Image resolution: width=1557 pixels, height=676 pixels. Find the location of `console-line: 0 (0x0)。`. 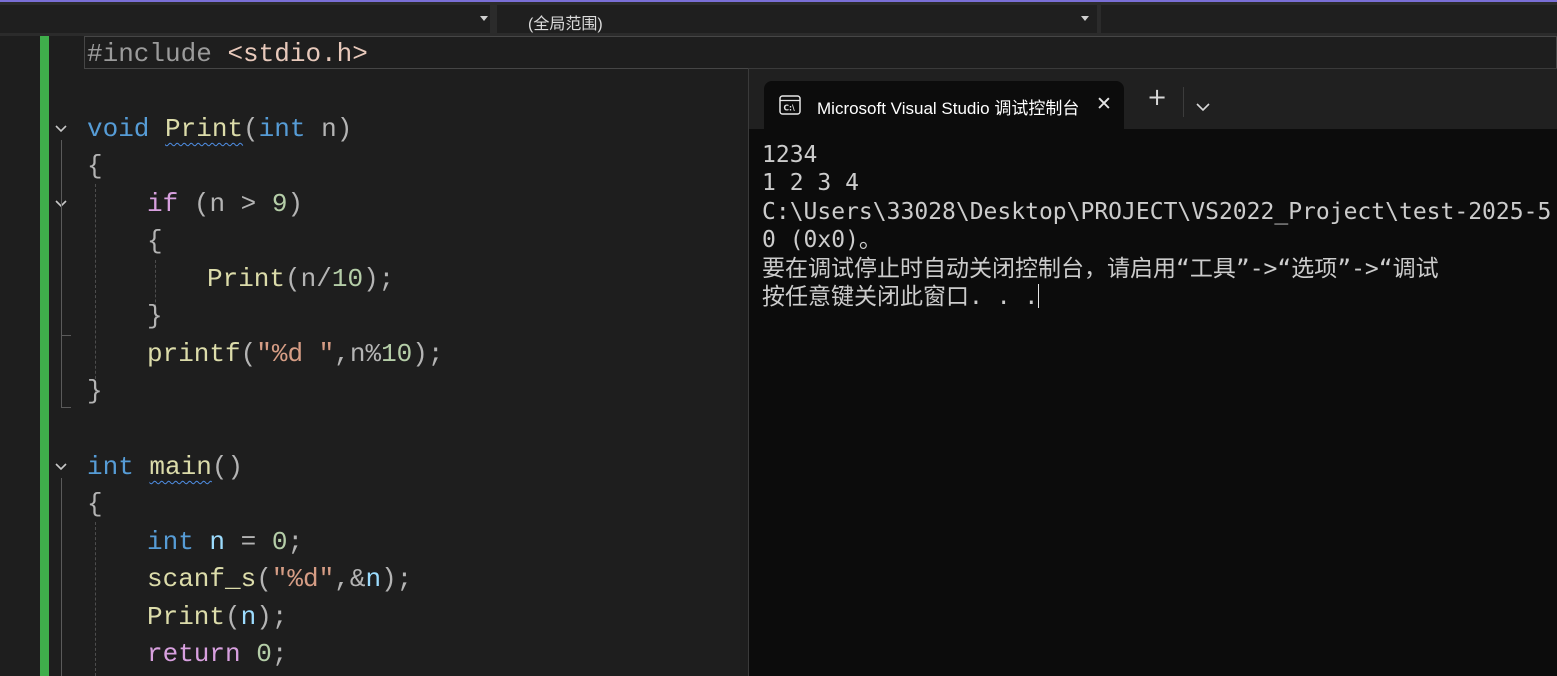

console-line: 0 (0x0)。 is located at coordinates (822, 240).